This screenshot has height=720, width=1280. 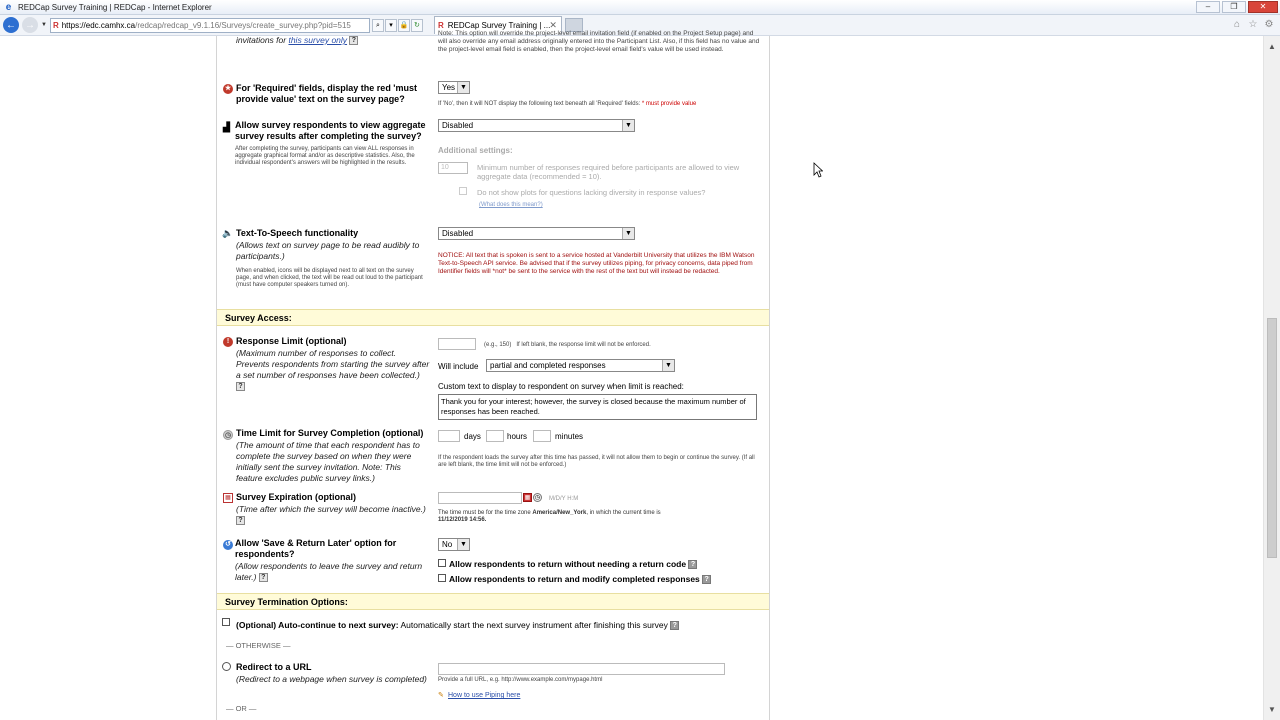 What do you see at coordinates (390, 25) in the screenshot?
I see `address-dropdown-icon: ▾` at bounding box center [390, 25].